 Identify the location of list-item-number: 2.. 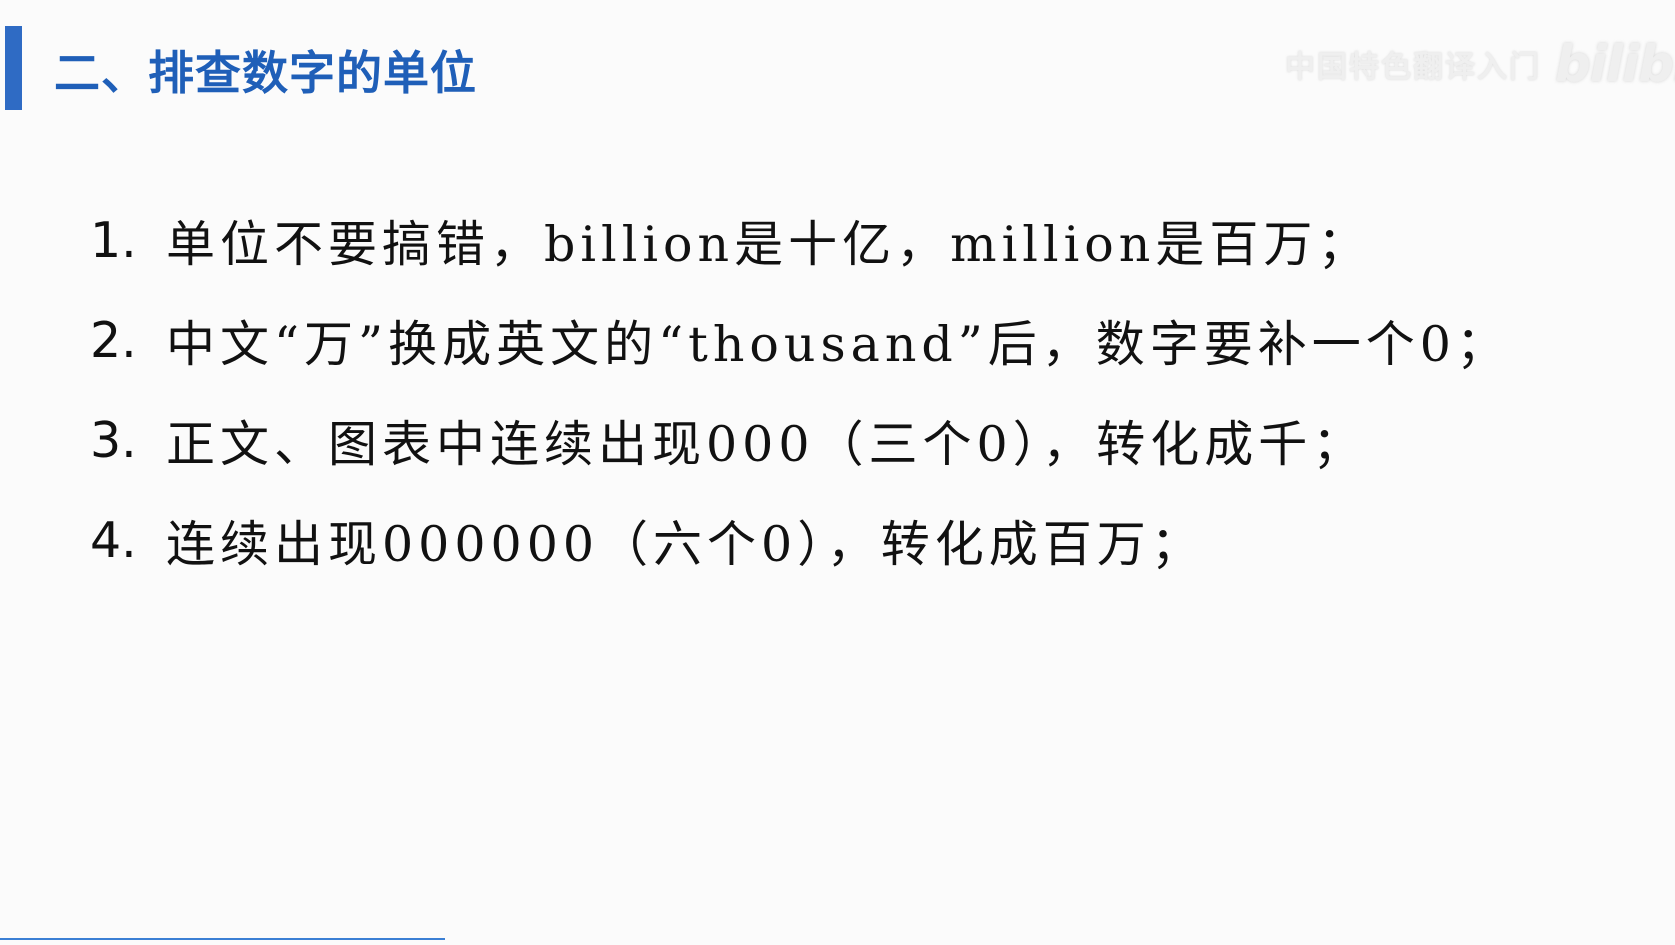
(113, 340).